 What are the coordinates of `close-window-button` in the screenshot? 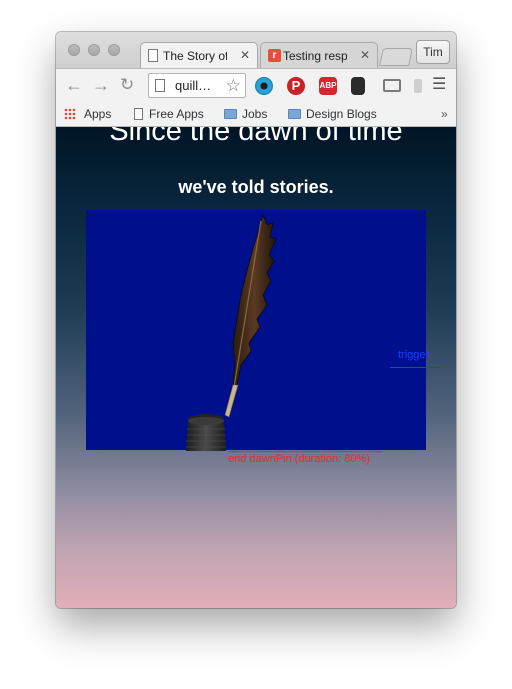 It's located at (74, 50).